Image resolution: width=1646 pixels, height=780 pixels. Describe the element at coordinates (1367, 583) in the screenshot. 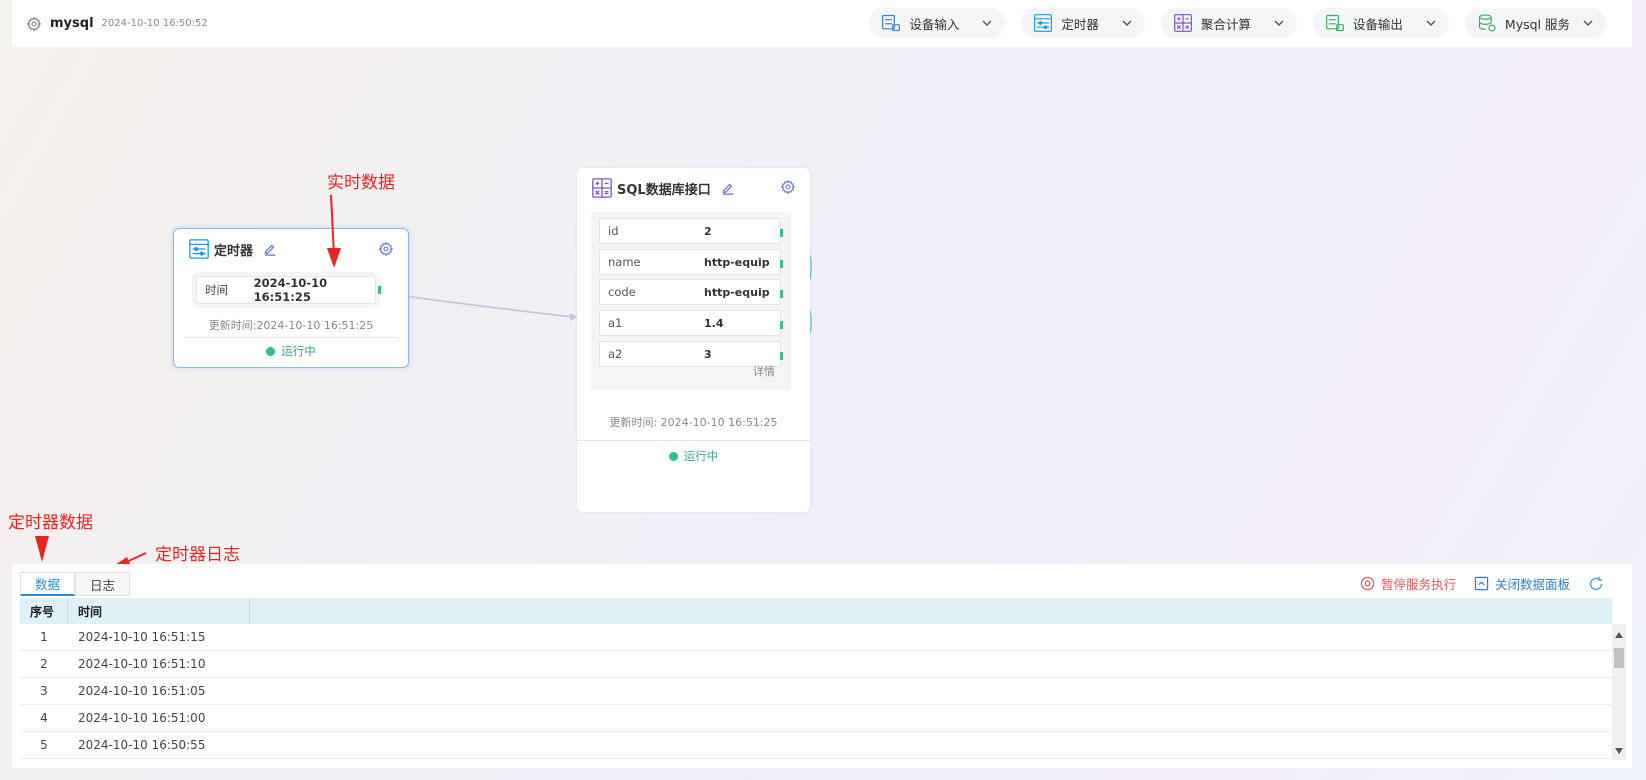

I see `pause-circle-icon` at that location.